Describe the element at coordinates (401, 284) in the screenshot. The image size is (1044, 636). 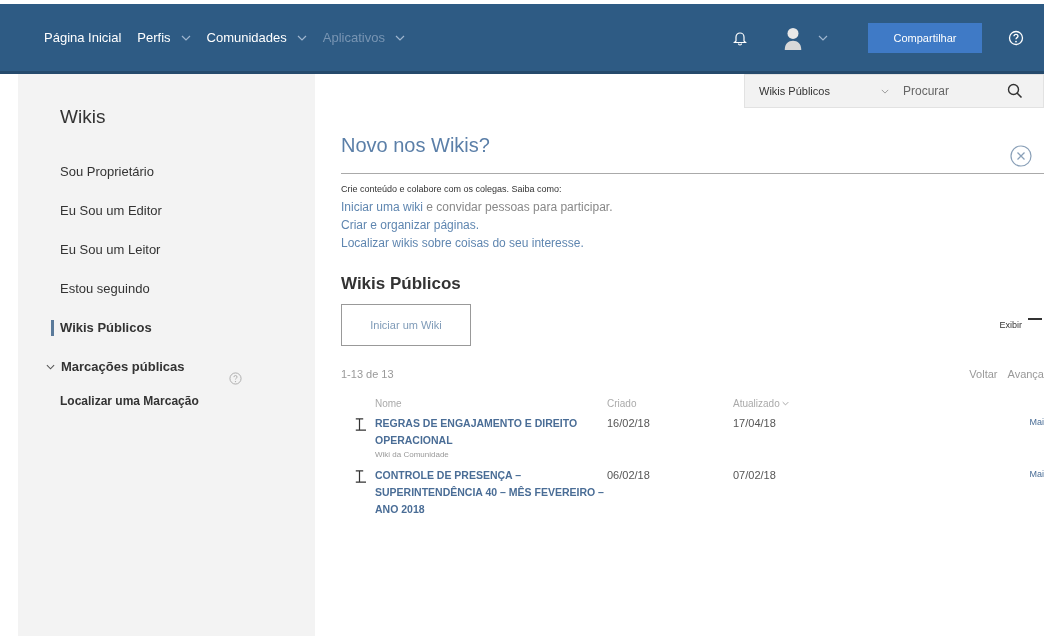
I see `section-title: Wikis Públicos` at that location.